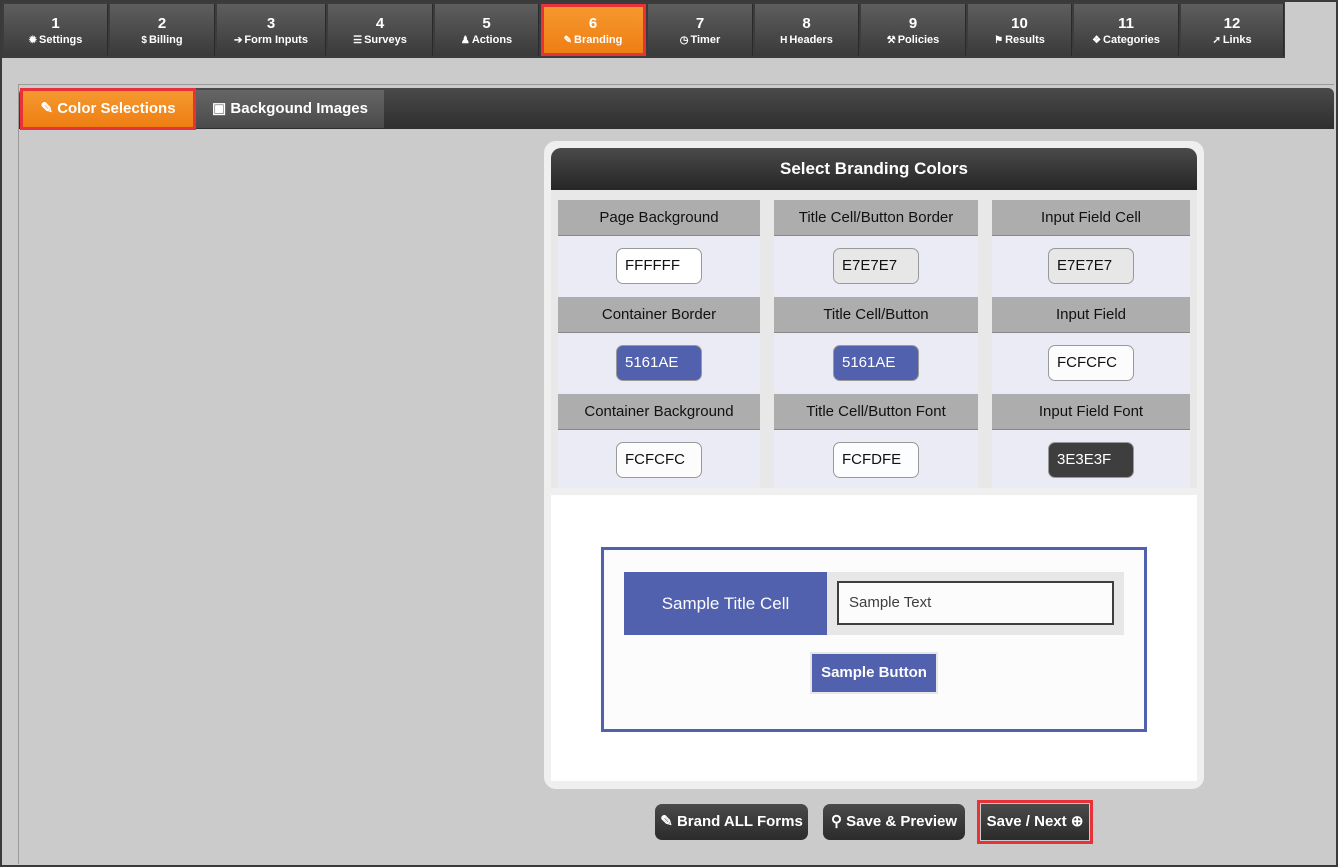  Describe the element at coordinates (659, 315) in the screenshot. I see `color-cell-label: Container Border` at that location.